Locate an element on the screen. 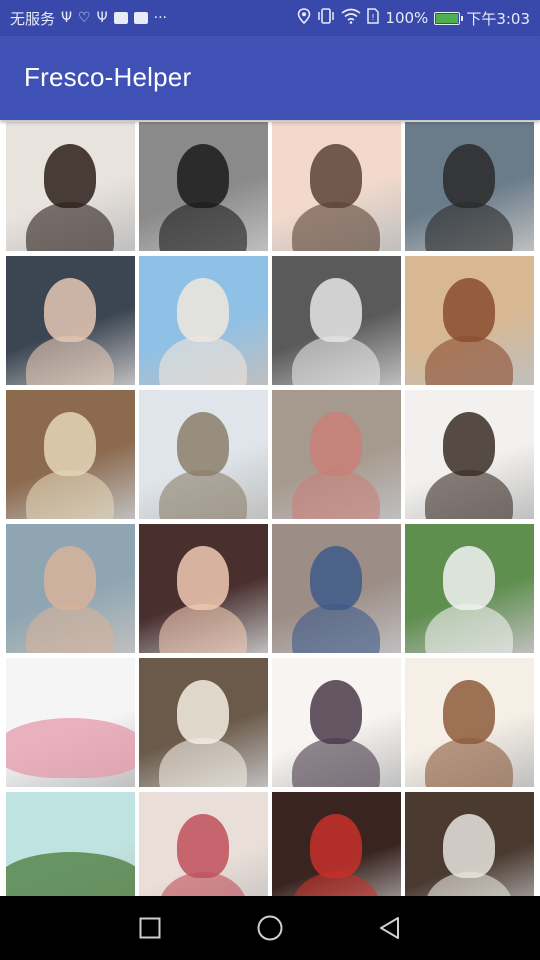 Image resolution: width=540 pixels, height=960 pixels. status-bar-right: ! 100% 下午3:03 is located at coordinates (413, 18).